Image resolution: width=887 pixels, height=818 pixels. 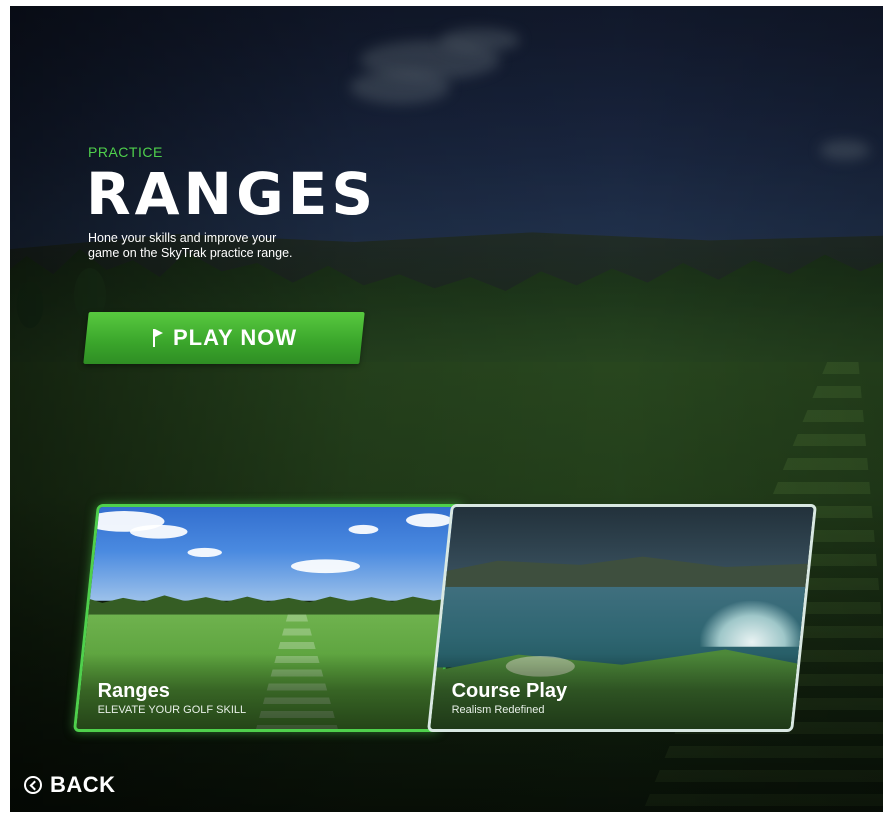 What do you see at coordinates (232, 194) in the screenshot?
I see `page-title: RANGES` at bounding box center [232, 194].